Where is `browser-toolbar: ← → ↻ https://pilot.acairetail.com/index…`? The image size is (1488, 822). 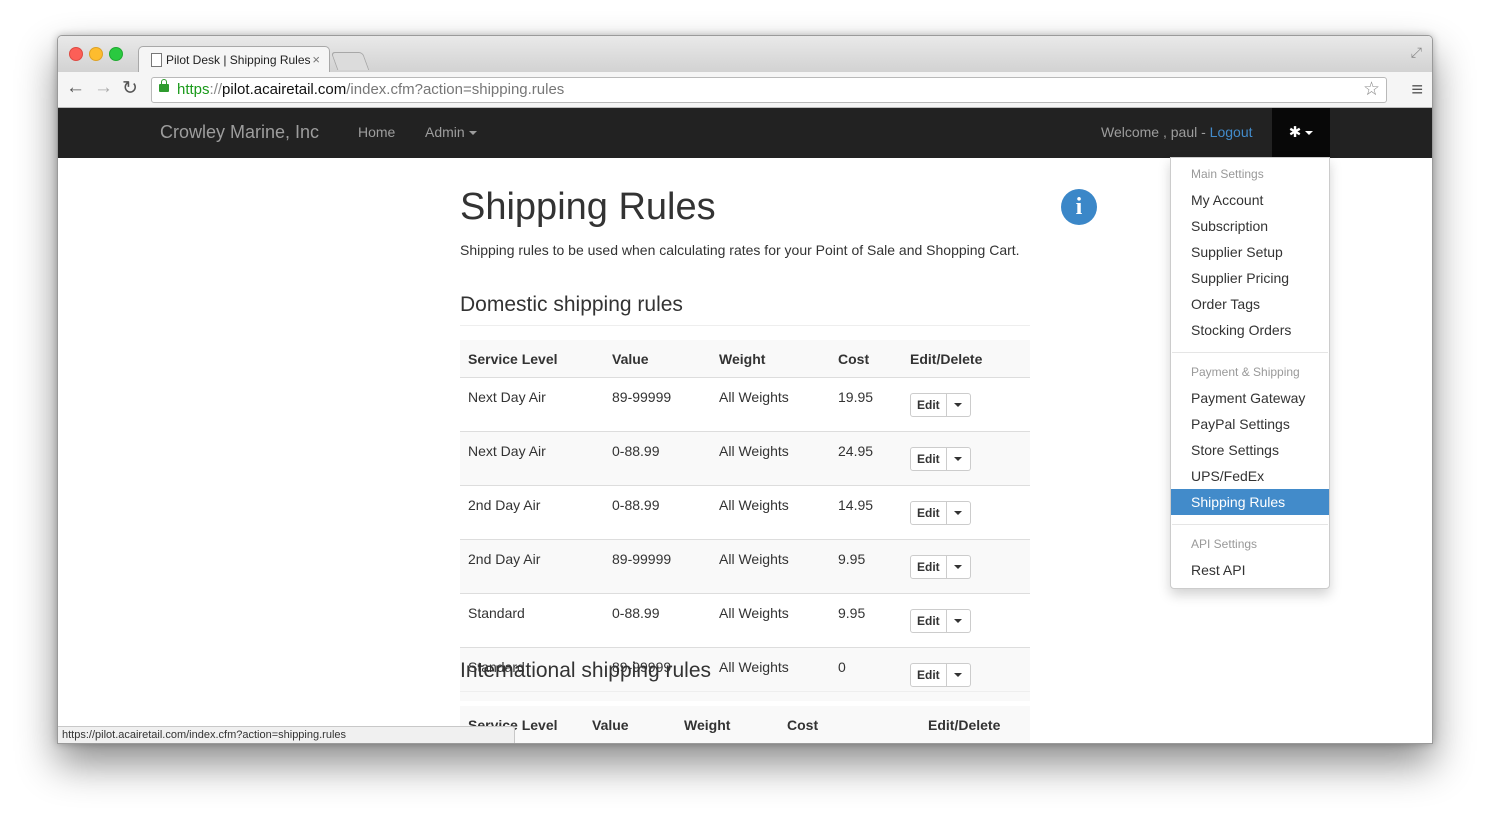 browser-toolbar: ← → ↻ https://pilot.acairetail.com/index… is located at coordinates (745, 90).